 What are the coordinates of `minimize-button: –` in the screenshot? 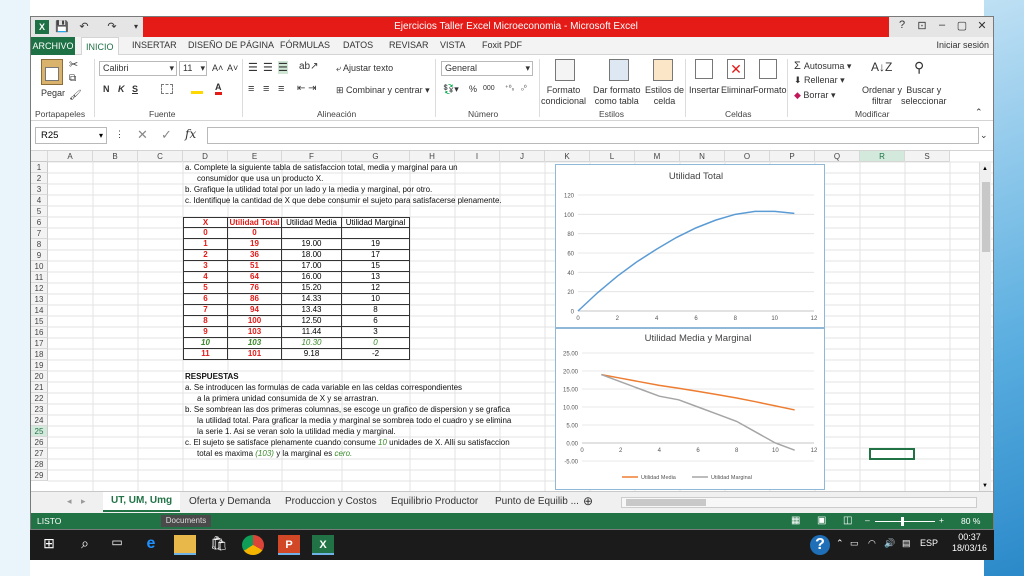 It's located at (942, 25).